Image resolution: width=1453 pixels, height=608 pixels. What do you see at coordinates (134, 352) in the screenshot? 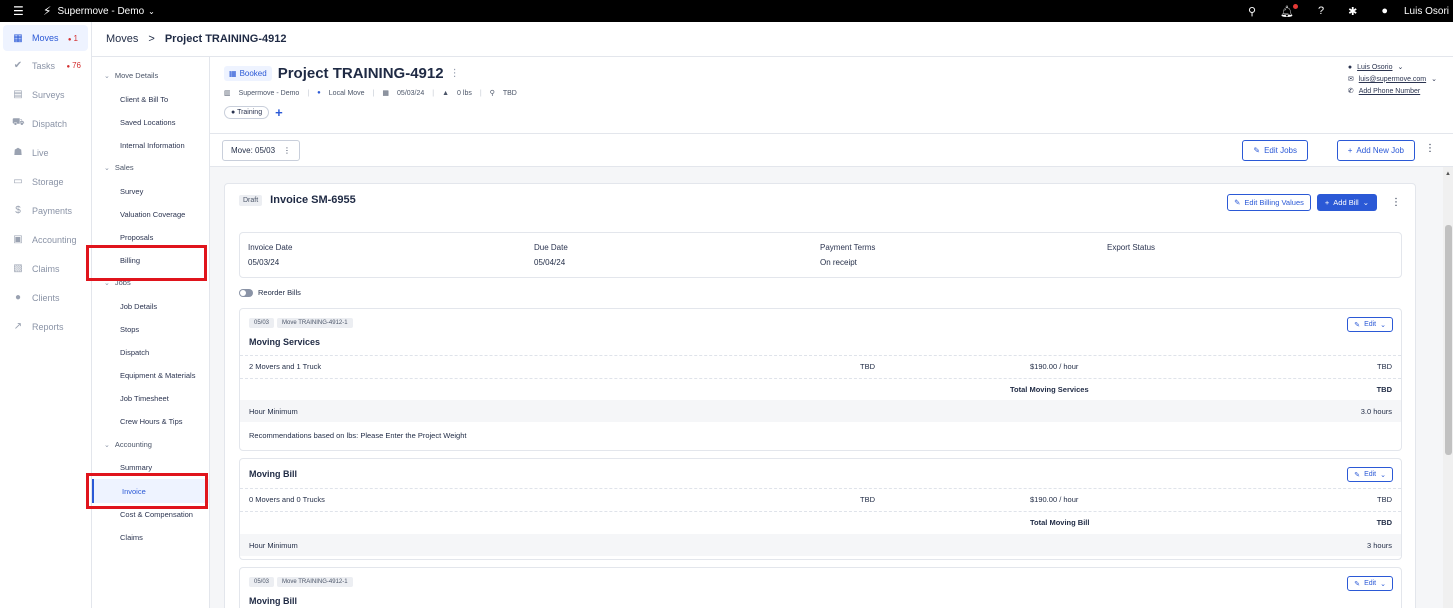
I see `subnav-item-dispatch: Dispatch` at bounding box center [134, 352].